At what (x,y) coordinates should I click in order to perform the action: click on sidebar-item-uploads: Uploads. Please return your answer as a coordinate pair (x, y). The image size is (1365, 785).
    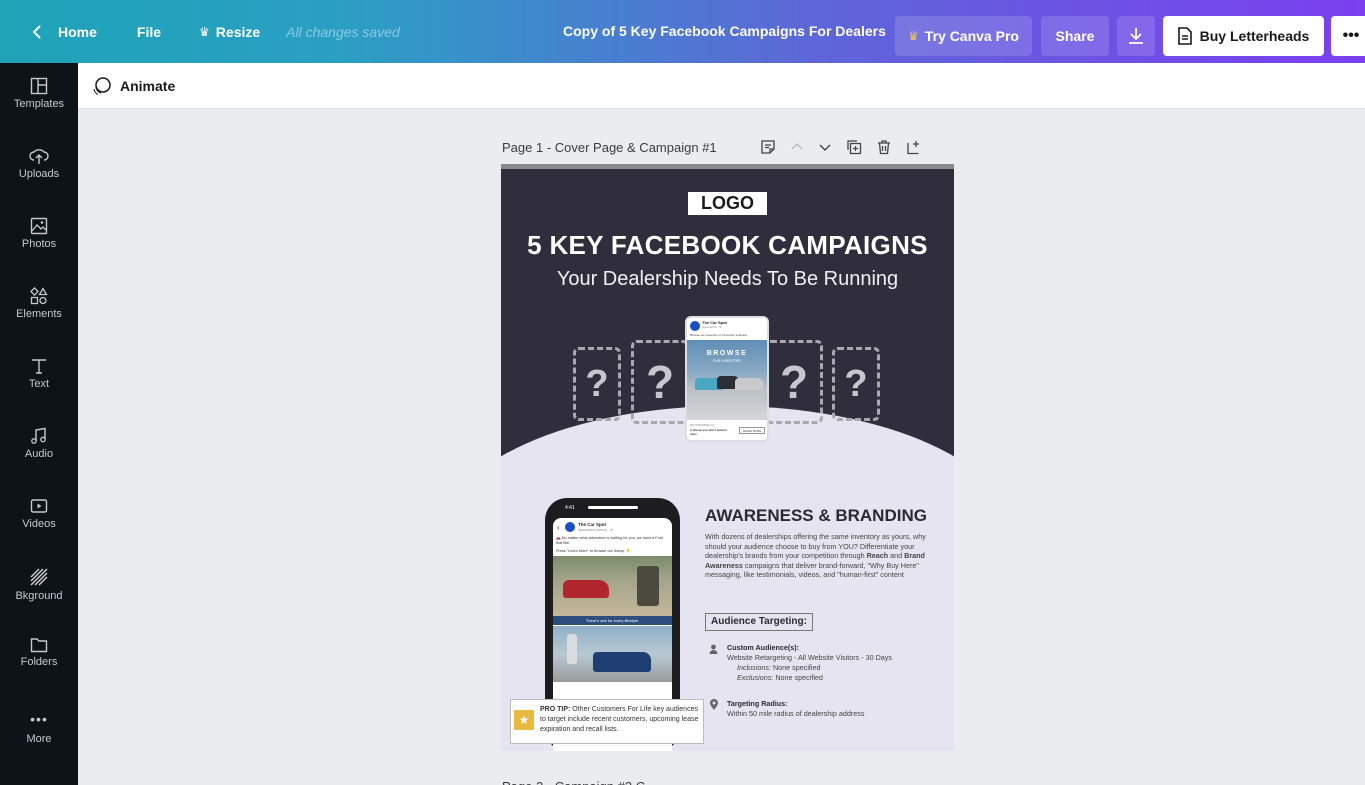
    Looking at the image, I should click on (39, 178).